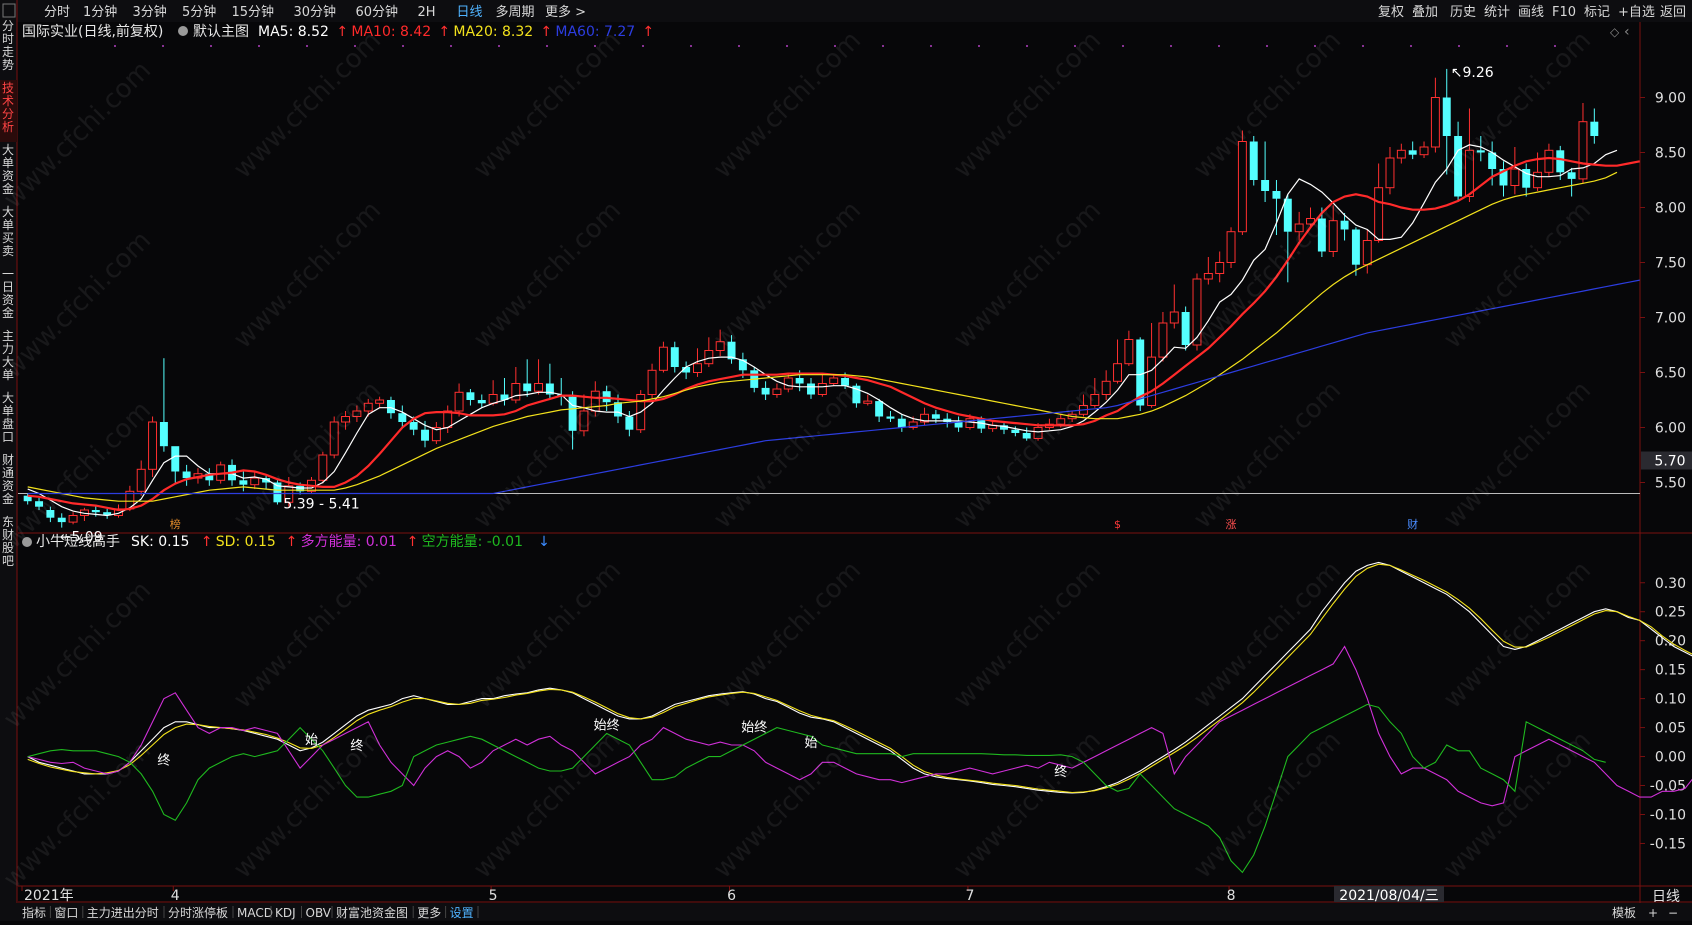 This screenshot has height=925, width=1692. Describe the element at coordinates (8, 293) in the screenshot. I see `left-tab-4: 一日资金` at that location.